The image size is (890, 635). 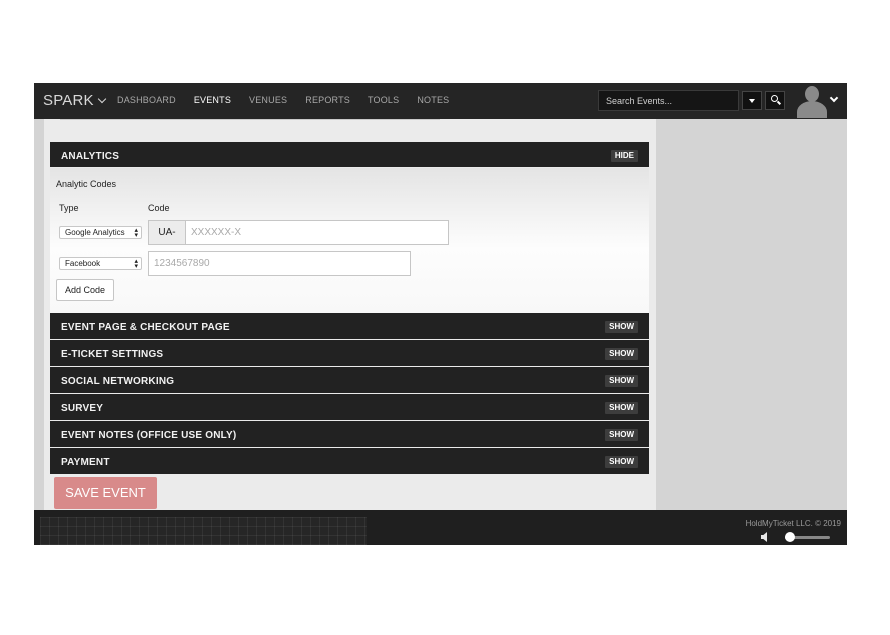 What do you see at coordinates (440, 527) in the screenshot?
I see `footer-bar: HoldMyTicket LLC. © 2019` at bounding box center [440, 527].